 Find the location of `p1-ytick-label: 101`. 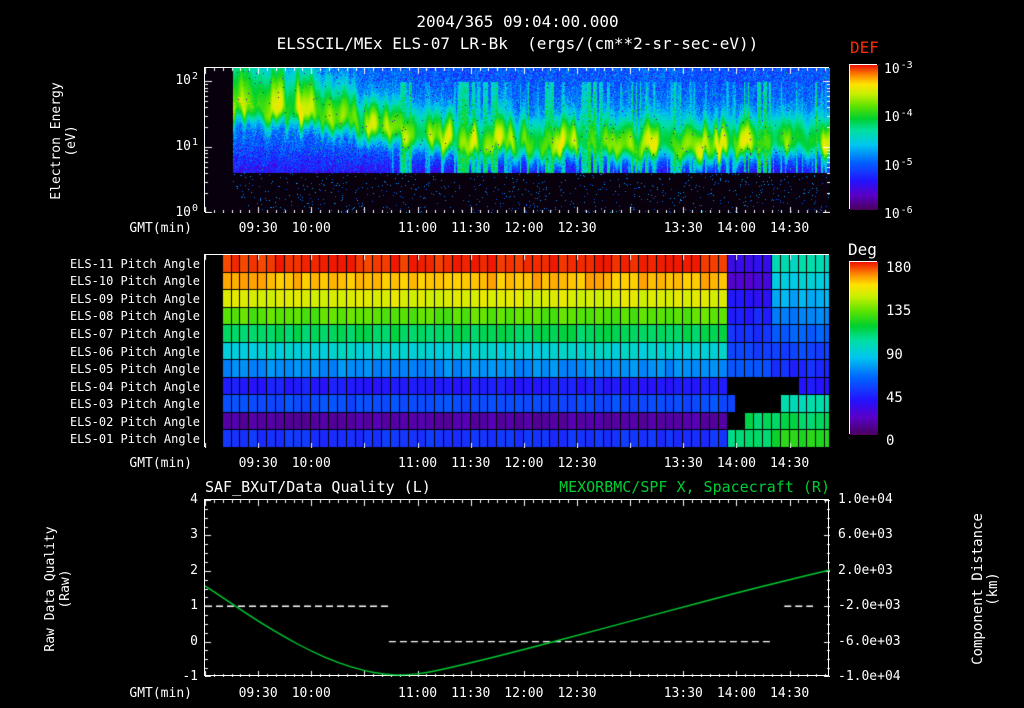

p1-ytick-label: 101 is located at coordinates (172, 146).